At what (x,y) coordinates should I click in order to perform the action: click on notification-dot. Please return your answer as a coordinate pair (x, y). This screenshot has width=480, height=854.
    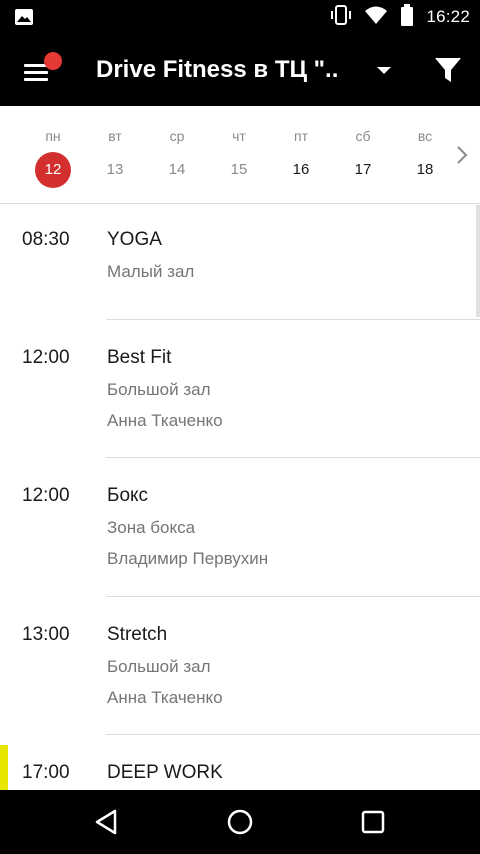
    Looking at the image, I should click on (53, 61).